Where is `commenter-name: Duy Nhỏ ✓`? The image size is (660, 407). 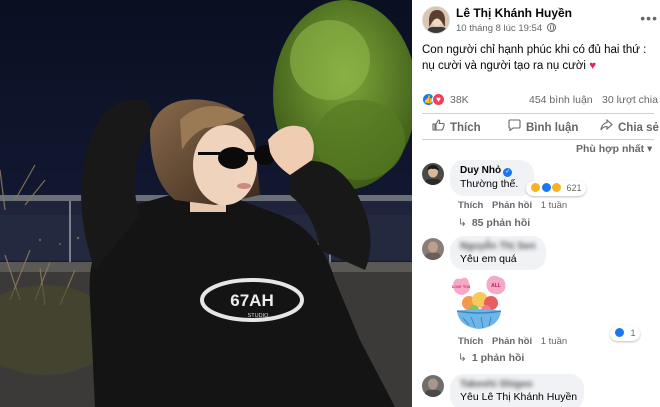 commenter-name: Duy Nhỏ ✓ is located at coordinates (492, 171).